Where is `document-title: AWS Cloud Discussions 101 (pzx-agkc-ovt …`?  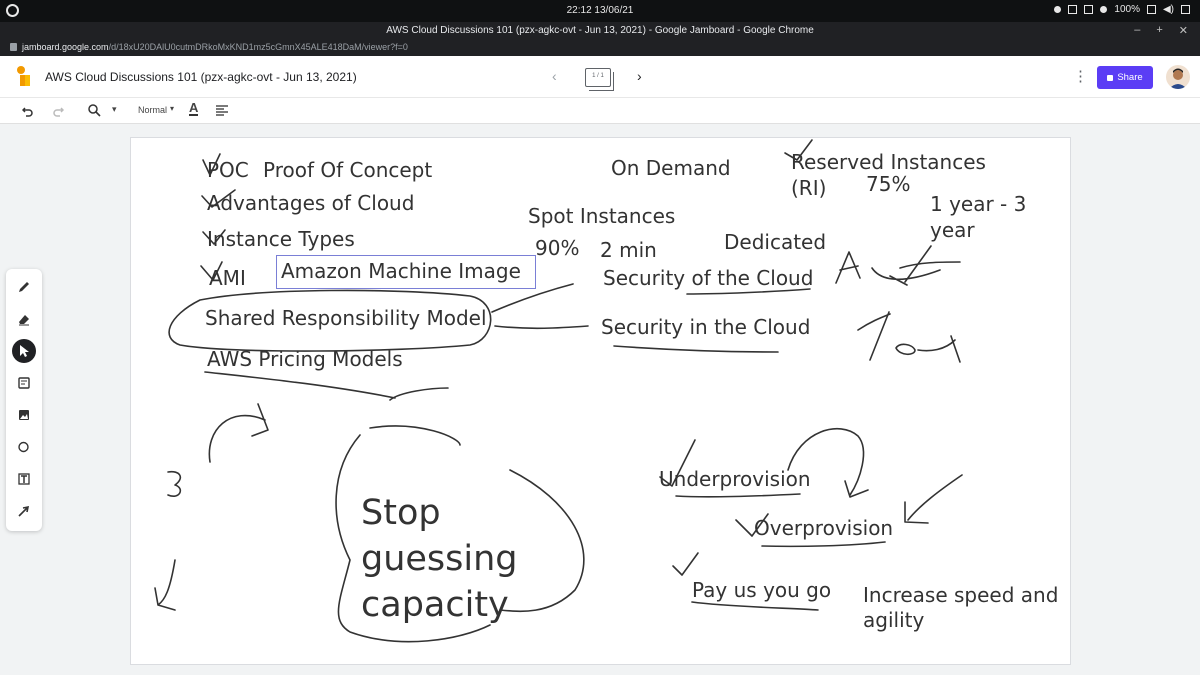 document-title: AWS Cloud Discussions 101 (pzx-agkc-ovt … is located at coordinates (201, 77).